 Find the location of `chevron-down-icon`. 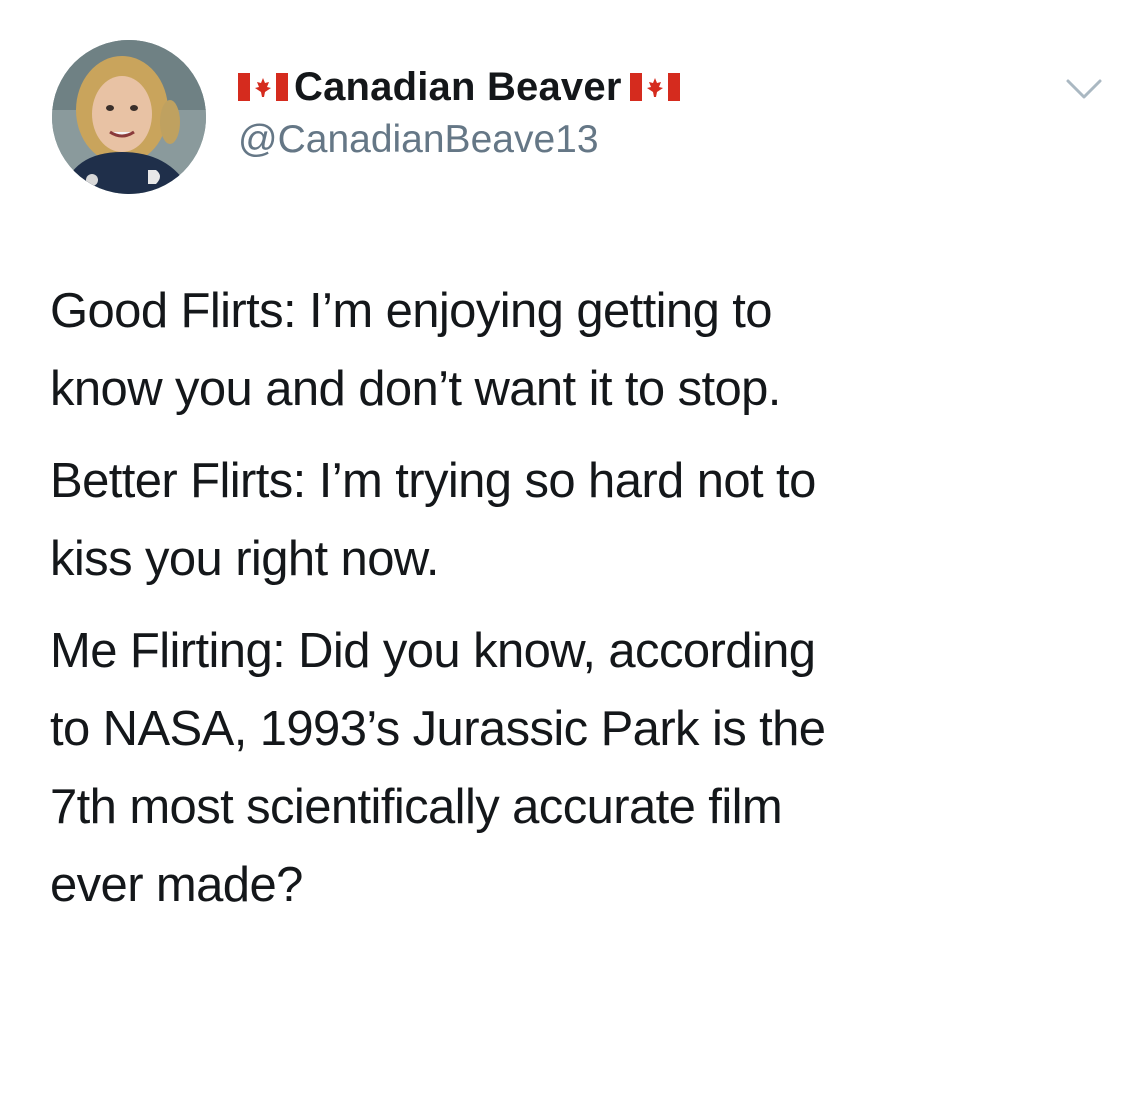

chevron-down-icon is located at coordinates (1084, 89).